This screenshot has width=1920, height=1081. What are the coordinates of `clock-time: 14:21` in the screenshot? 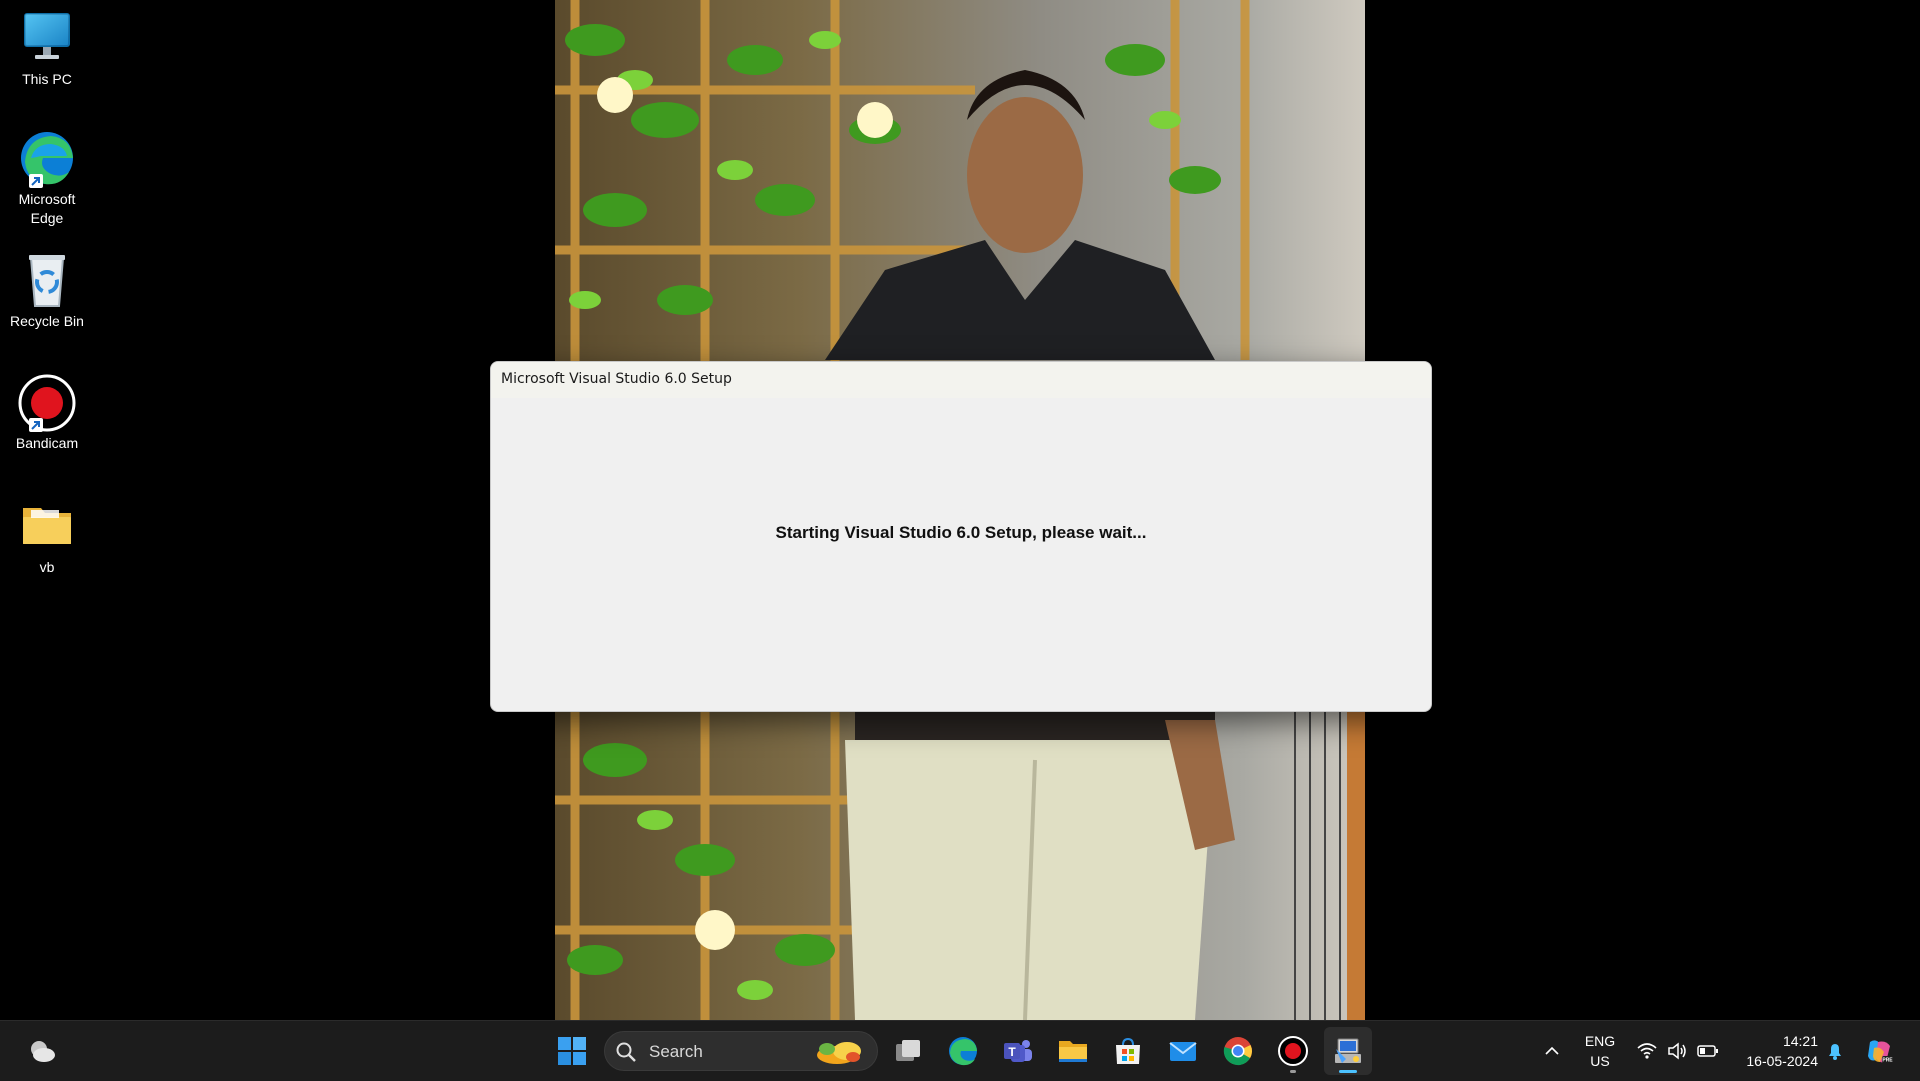 It's located at (1800, 1041).